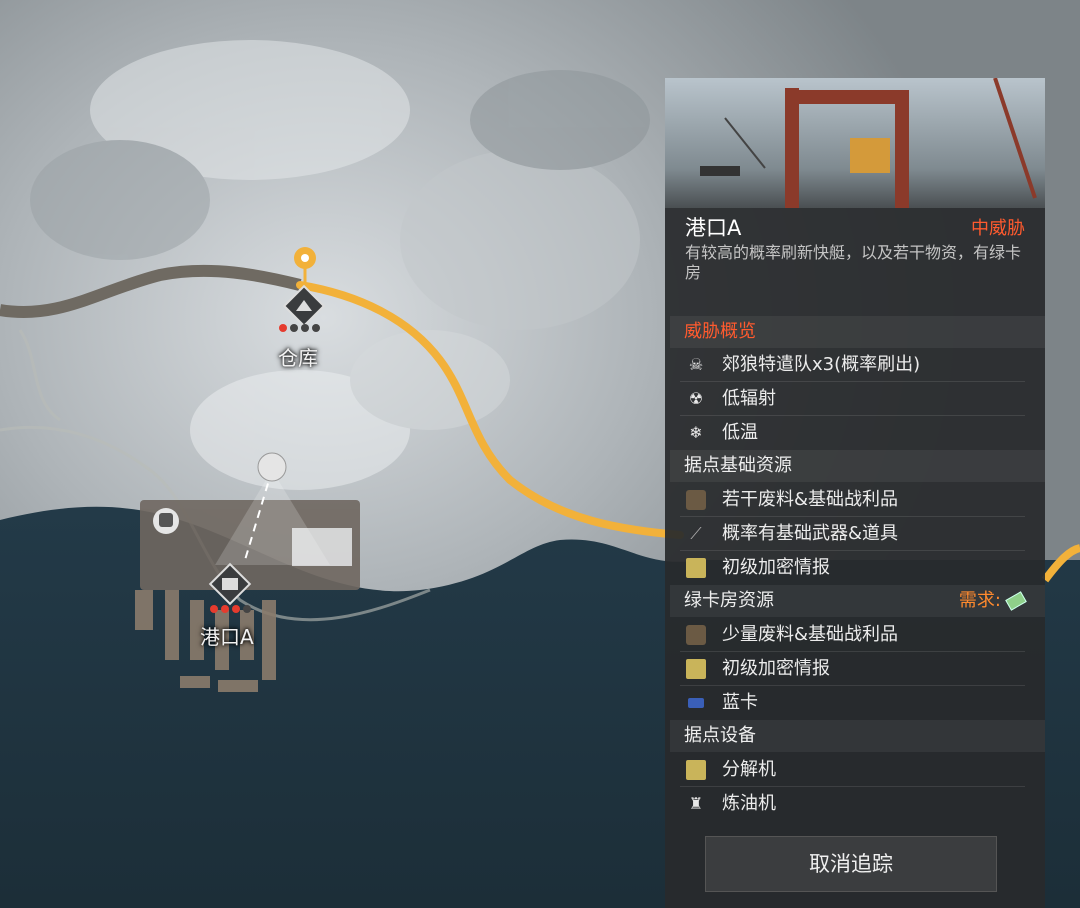  Describe the element at coordinates (227, 635) in the screenshot. I see `port-a-label: 港口A` at that location.